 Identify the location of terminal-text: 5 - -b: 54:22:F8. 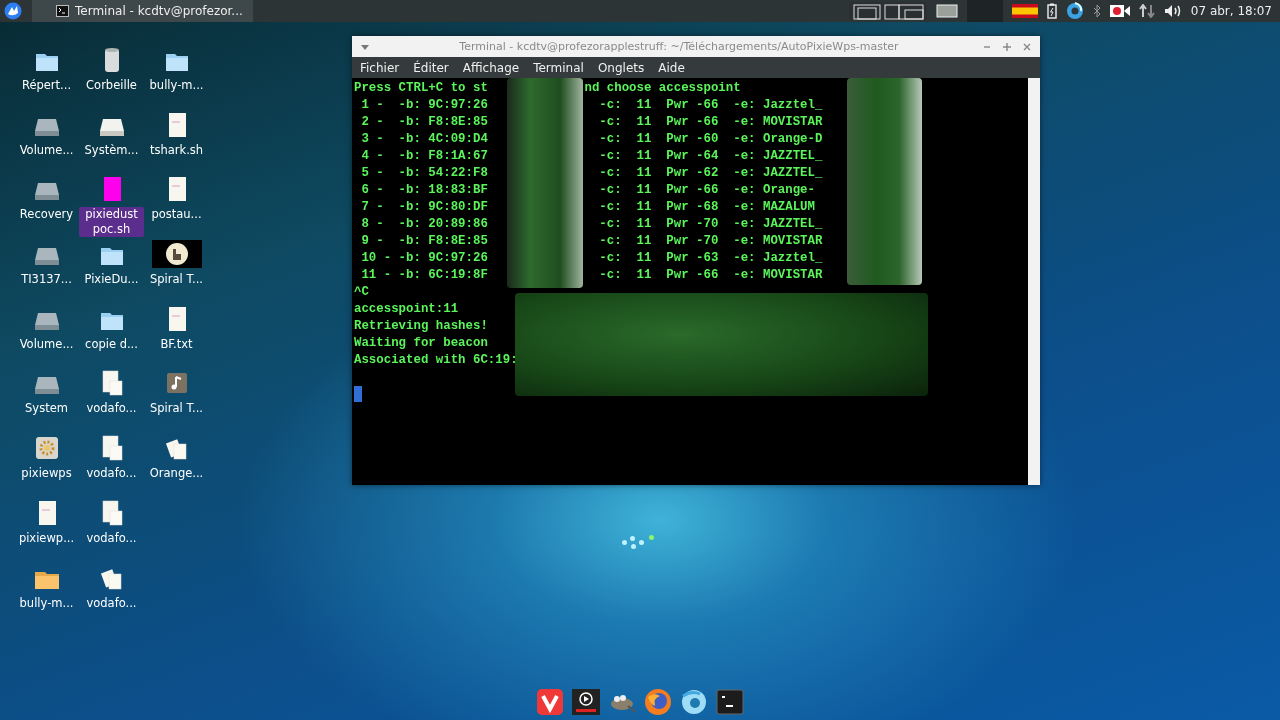
(424, 173).